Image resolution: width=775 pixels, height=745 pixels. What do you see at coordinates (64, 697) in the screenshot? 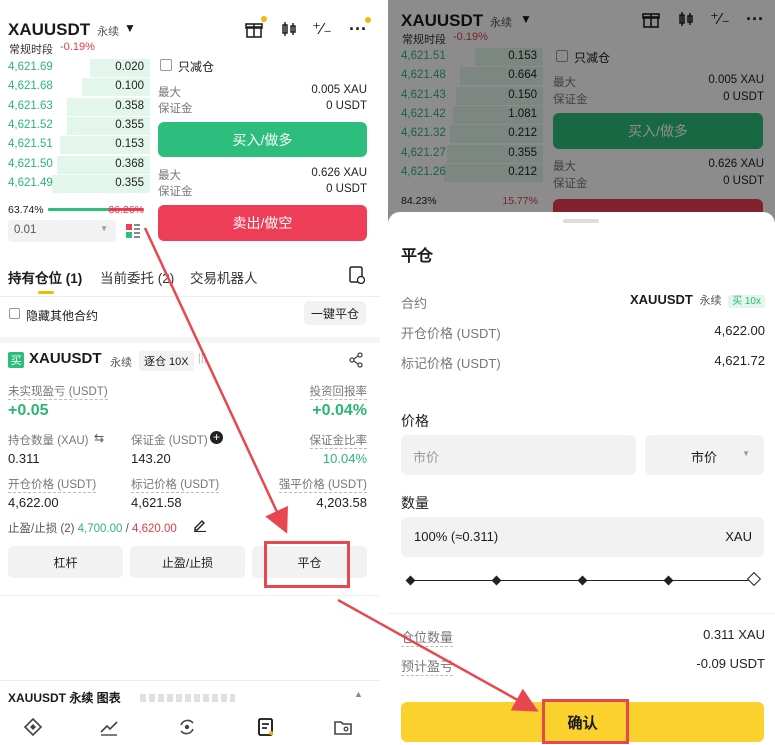
I see `chart-bar-title: XAUUSDT 永续 图表` at bounding box center [64, 697].